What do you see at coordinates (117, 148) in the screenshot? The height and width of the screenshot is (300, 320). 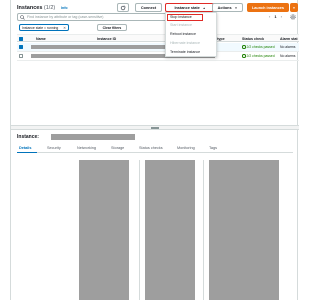 I see `tab-storage: Storage` at bounding box center [117, 148].